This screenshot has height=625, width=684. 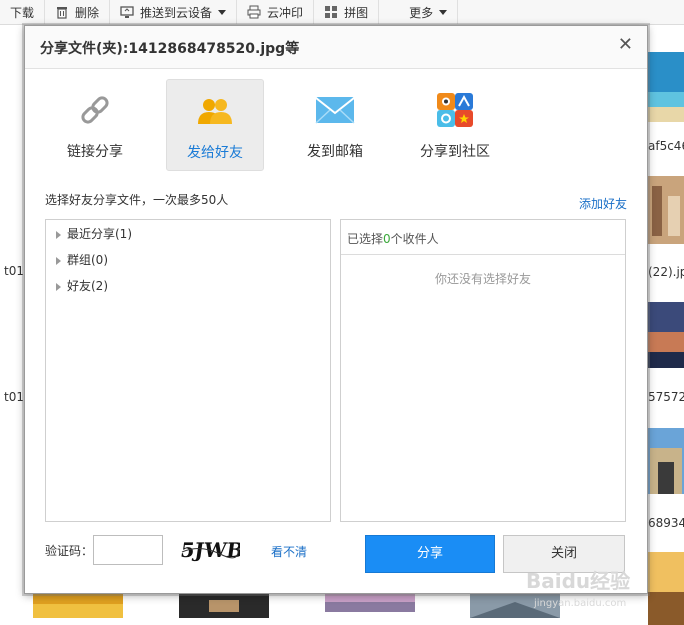 I want to click on dialog-title: 分享文件(夹):1412868478520.jpg等, so click(x=170, y=49).